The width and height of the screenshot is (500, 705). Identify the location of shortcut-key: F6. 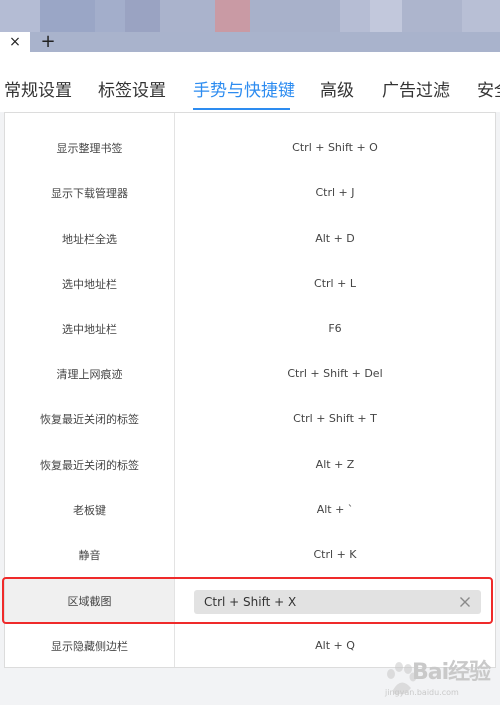
(335, 328).